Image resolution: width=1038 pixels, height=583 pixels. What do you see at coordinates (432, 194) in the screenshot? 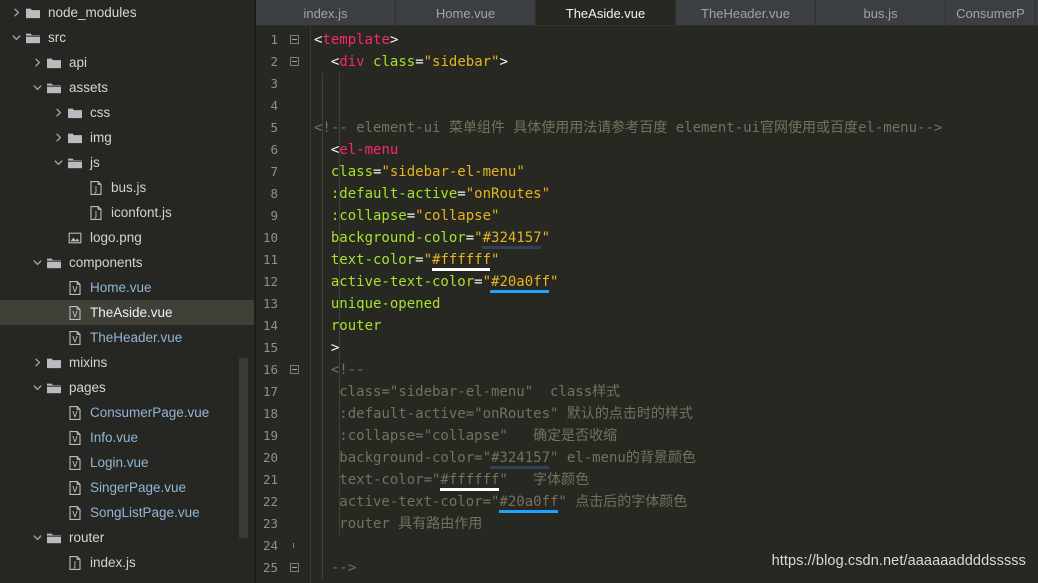
I see `code-line: :default-active="onRoutes"` at bounding box center [432, 194].